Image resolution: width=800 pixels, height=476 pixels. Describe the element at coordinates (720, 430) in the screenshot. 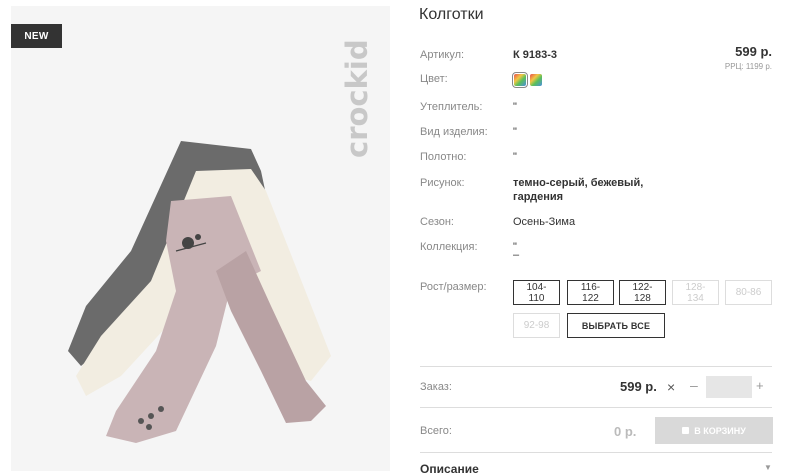

I see `add-to-cart-label: В КОРЗИНУ` at that location.